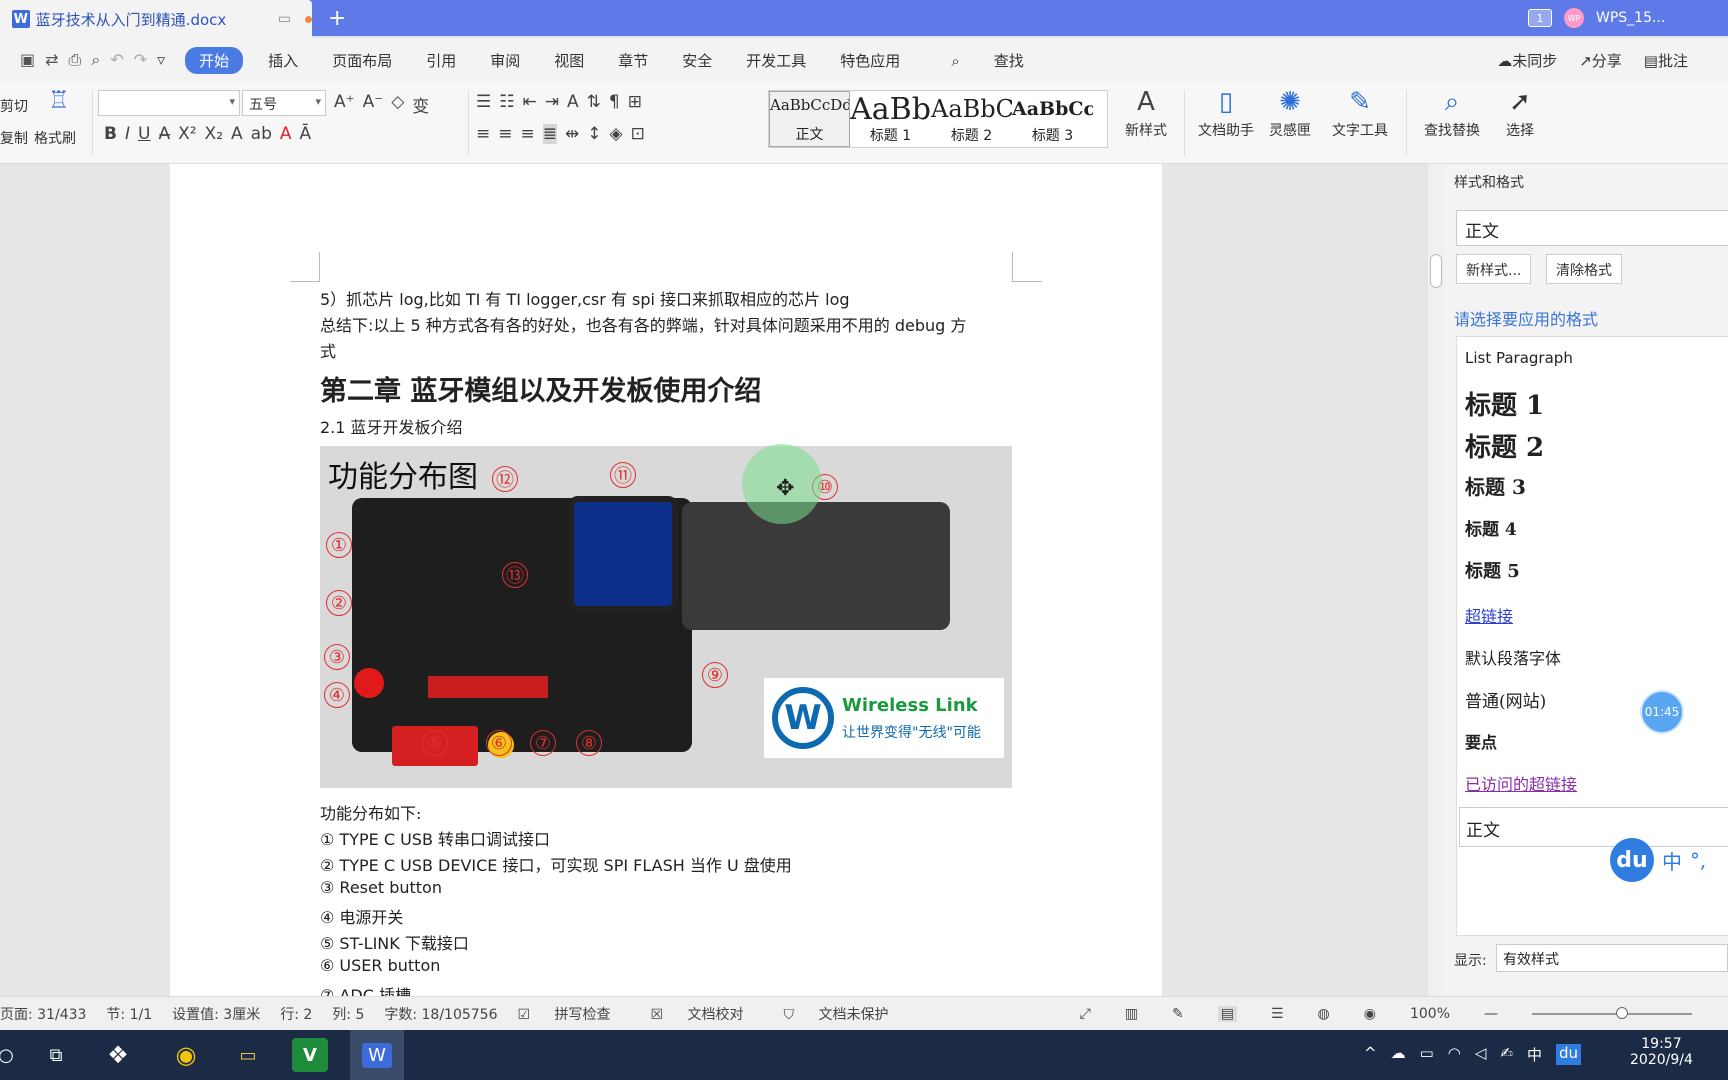 The height and width of the screenshot is (1080, 1728). Describe the element at coordinates (870, 60) in the screenshot. I see `tab-special: 特色应用` at that location.